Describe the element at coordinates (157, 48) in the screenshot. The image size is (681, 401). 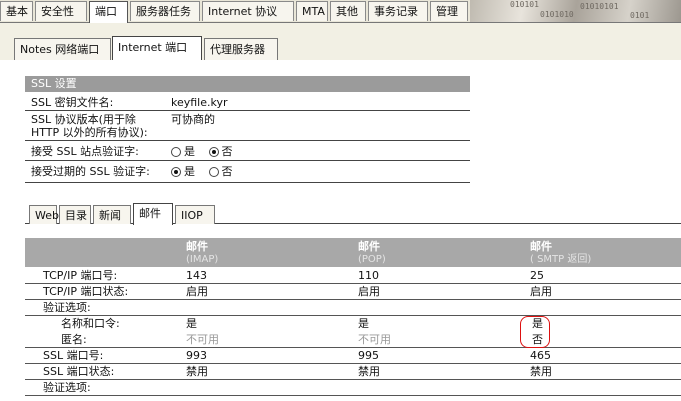
I see `tab-internet-ports: Internet 端口` at that location.